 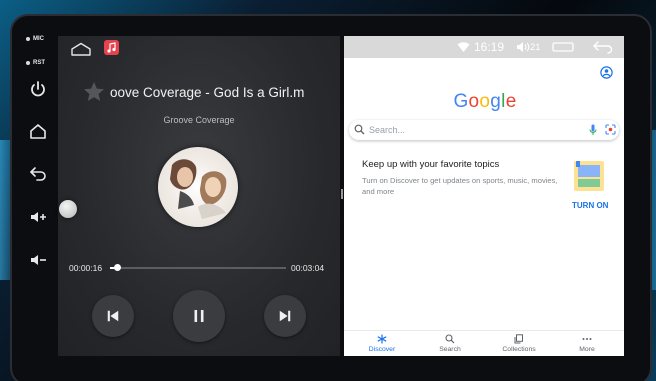 What do you see at coordinates (610, 129) in the screenshot?
I see `google-lens-icon` at bounding box center [610, 129].